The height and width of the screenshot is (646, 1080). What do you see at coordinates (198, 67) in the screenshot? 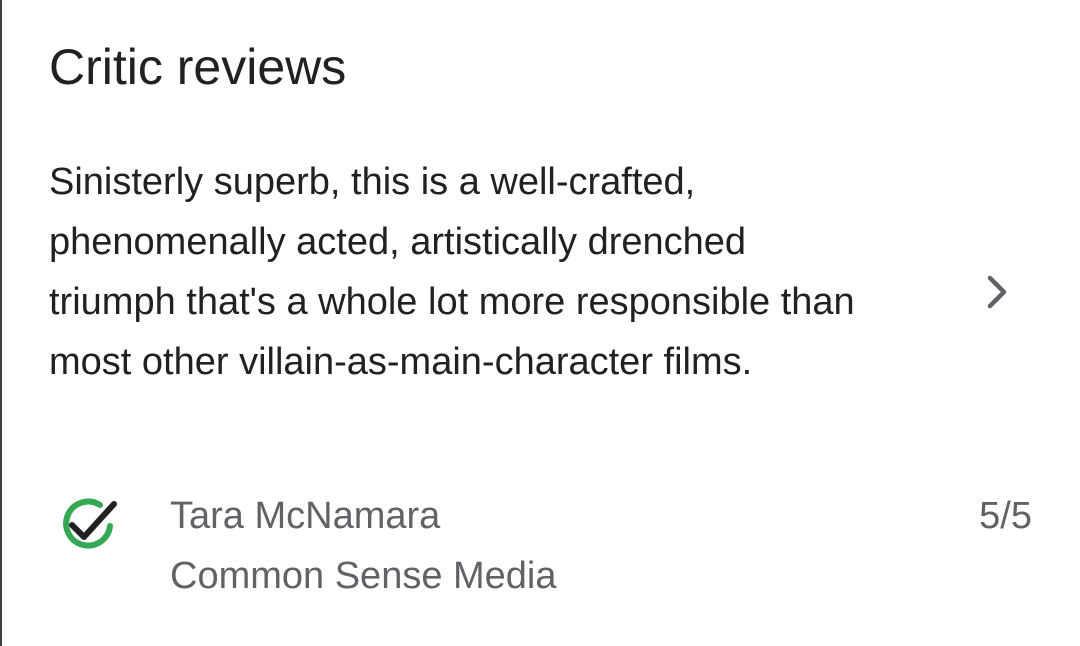
I see `section-title: Critic reviews` at bounding box center [198, 67].